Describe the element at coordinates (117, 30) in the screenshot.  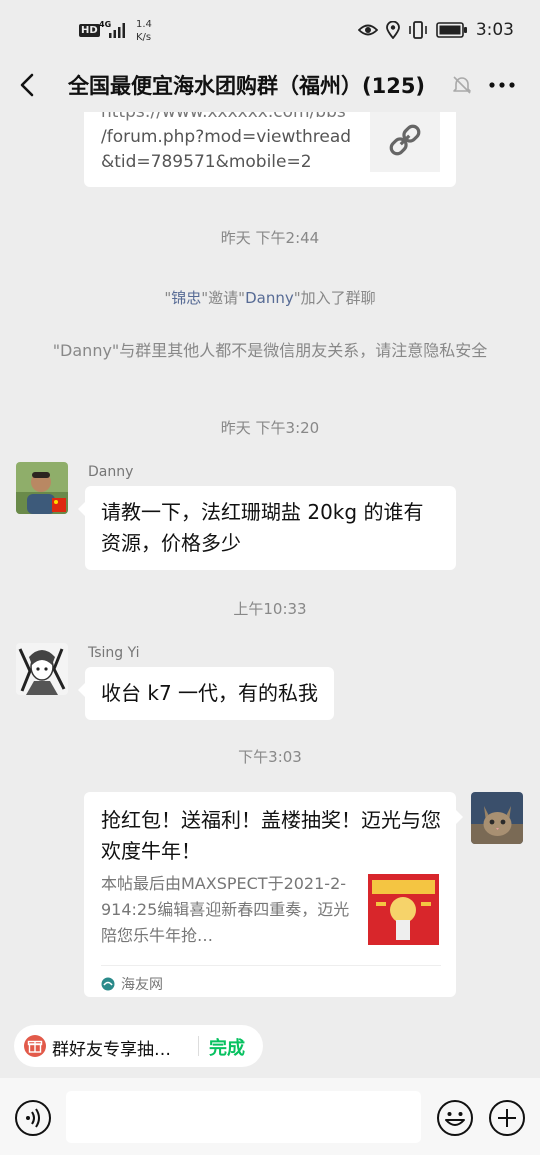
I see `signal-icon` at that location.